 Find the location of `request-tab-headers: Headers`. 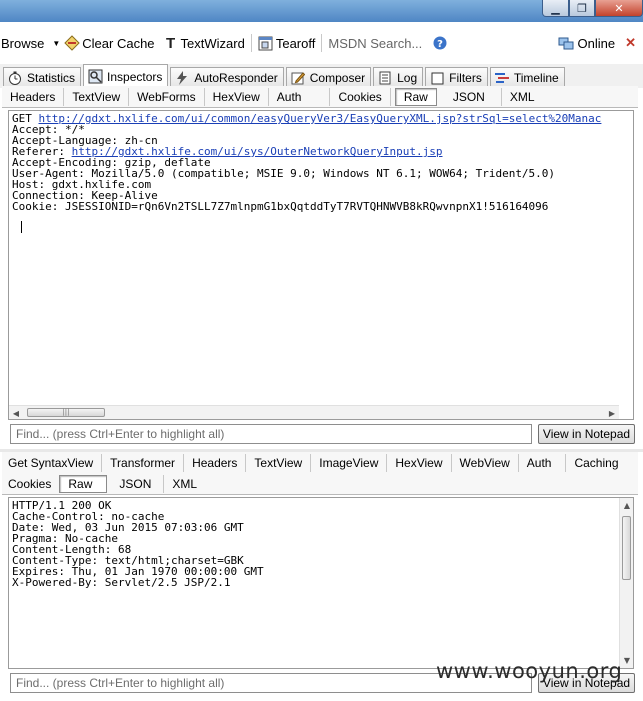

request-tab-headers: Headers is located at coordinates (33, 96).